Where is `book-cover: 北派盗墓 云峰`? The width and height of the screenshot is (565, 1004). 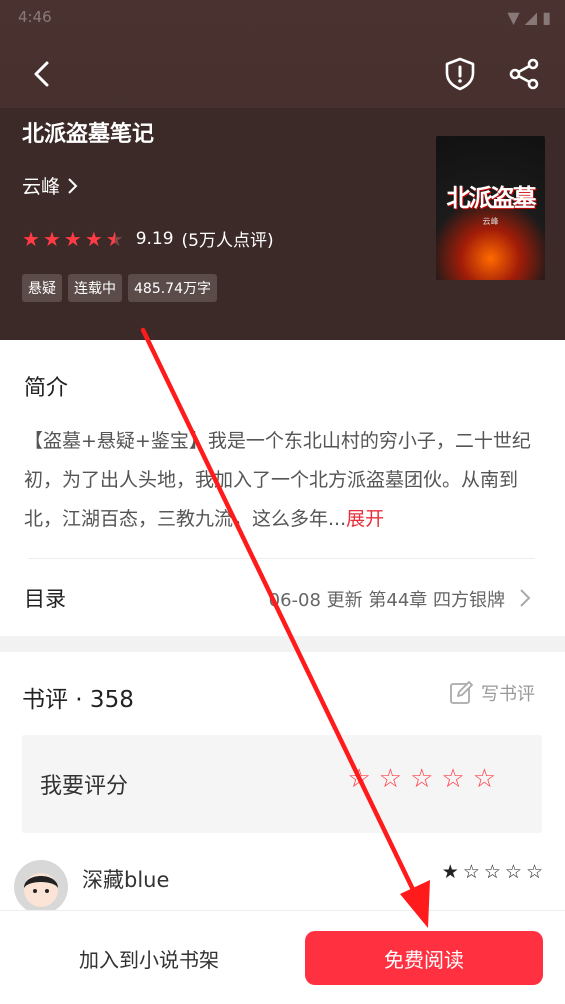
book-cover: 北派盗墓 云峰 is located at coordinates (490, 208).